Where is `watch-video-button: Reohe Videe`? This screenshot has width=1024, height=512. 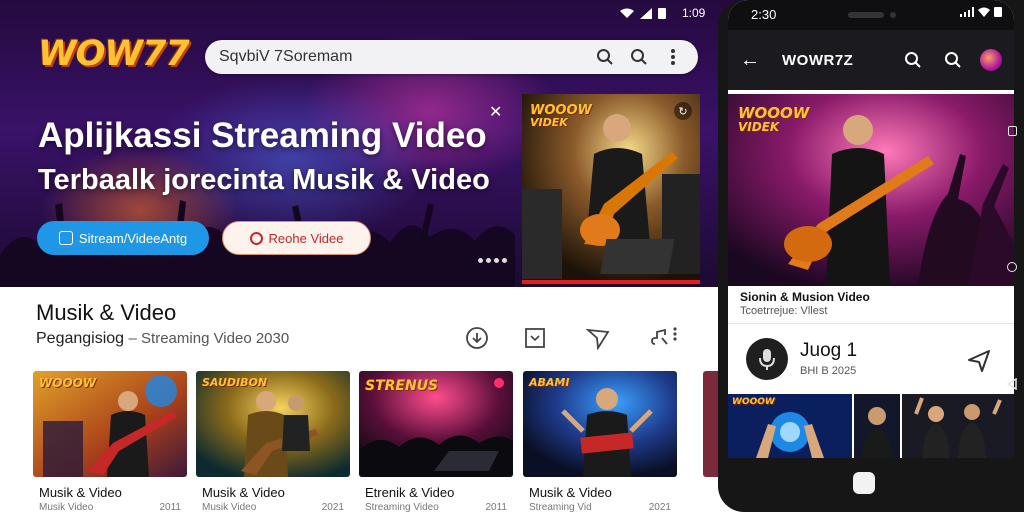
watch-video-button: Reohe Videe is located at coordinates (296, 238).